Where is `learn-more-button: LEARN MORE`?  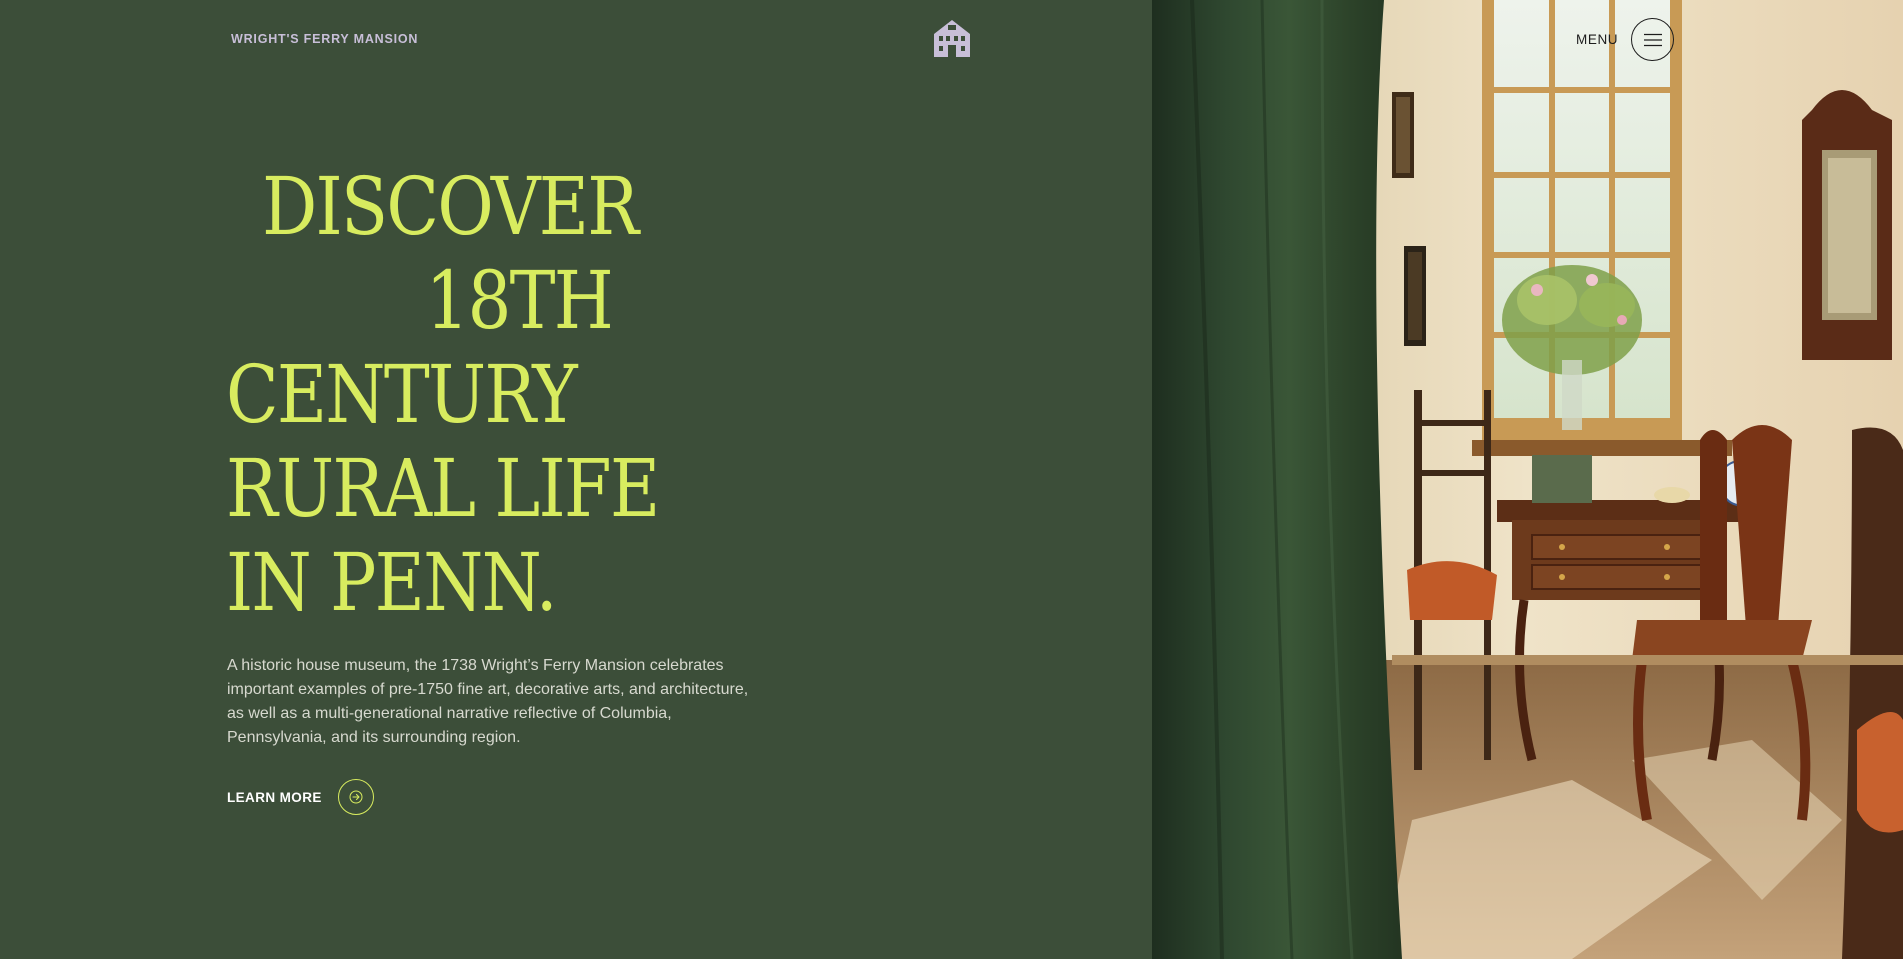 learn-more-button: LEARN MORE is located at coordinates (300, 797).